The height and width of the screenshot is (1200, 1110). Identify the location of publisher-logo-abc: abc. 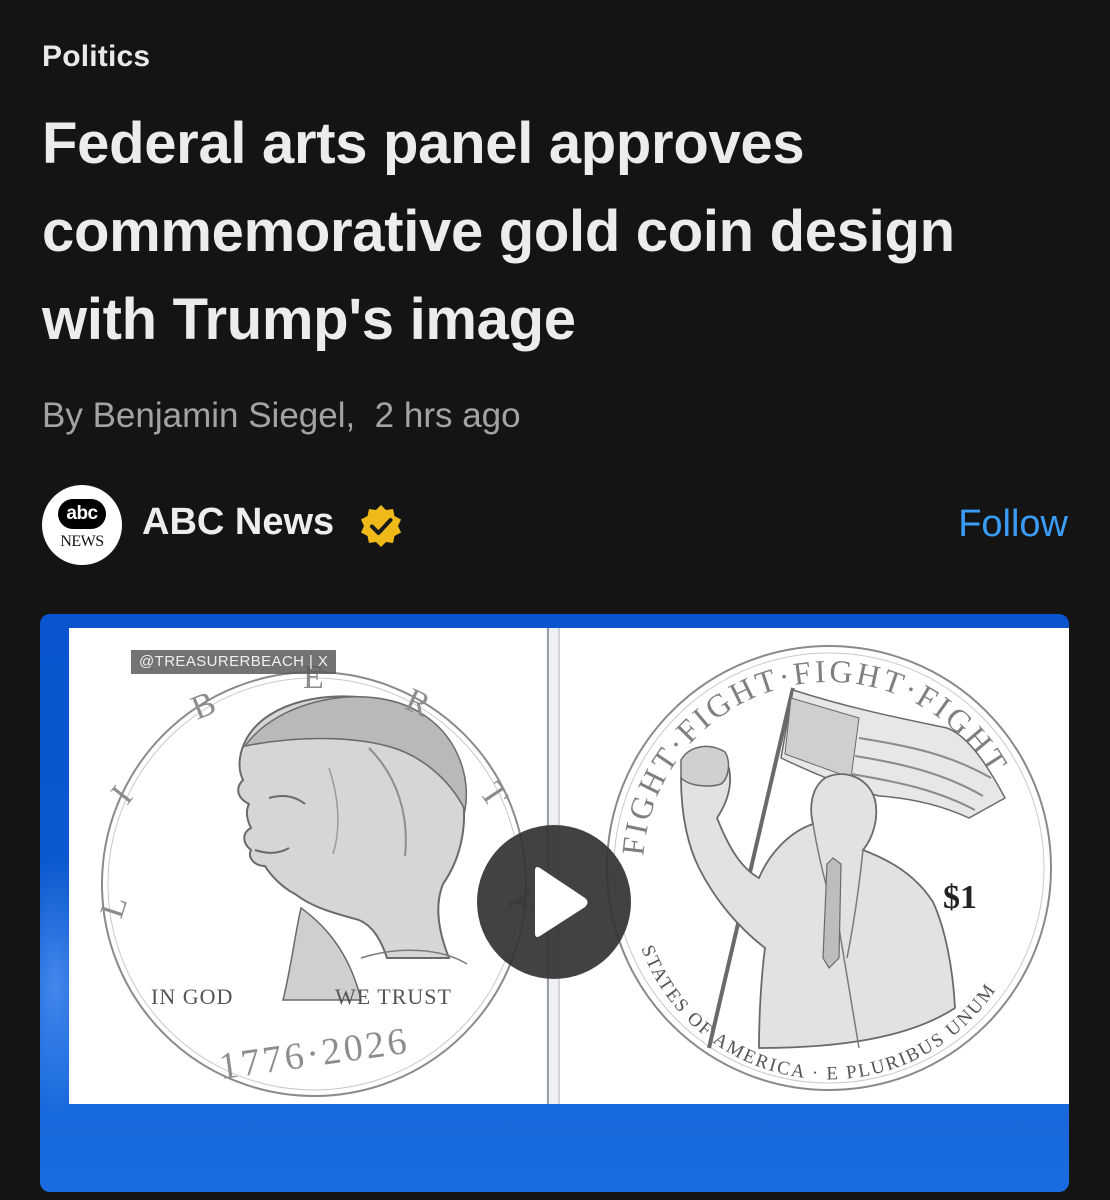
(82, 514).